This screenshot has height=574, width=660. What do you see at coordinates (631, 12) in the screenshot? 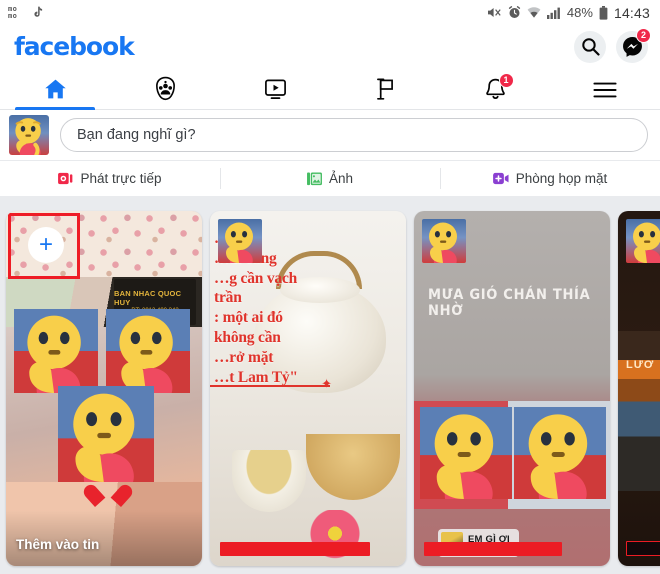
I see `clock-label: 14:43` at bounding box center [631, 12].